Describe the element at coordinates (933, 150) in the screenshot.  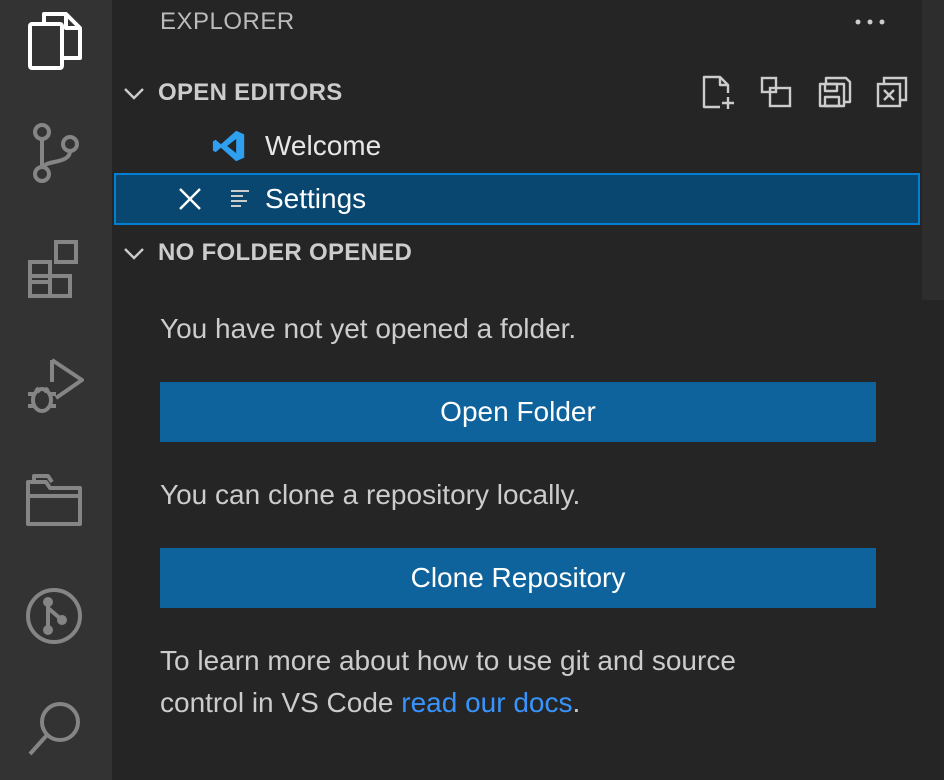
I see `scrollbar-thumb` at that location.